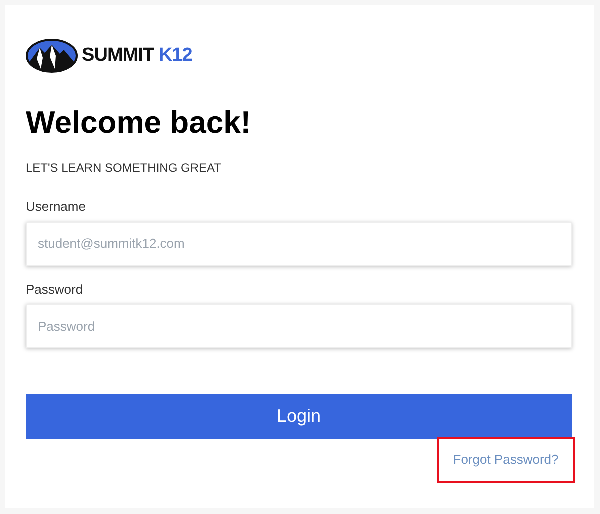 The image size is (600, 514). Describe the element at coordinates (124, 168) in the screenshot. I see `subtitle: LET'S LEARN SOMETHING GREAT` at that location.